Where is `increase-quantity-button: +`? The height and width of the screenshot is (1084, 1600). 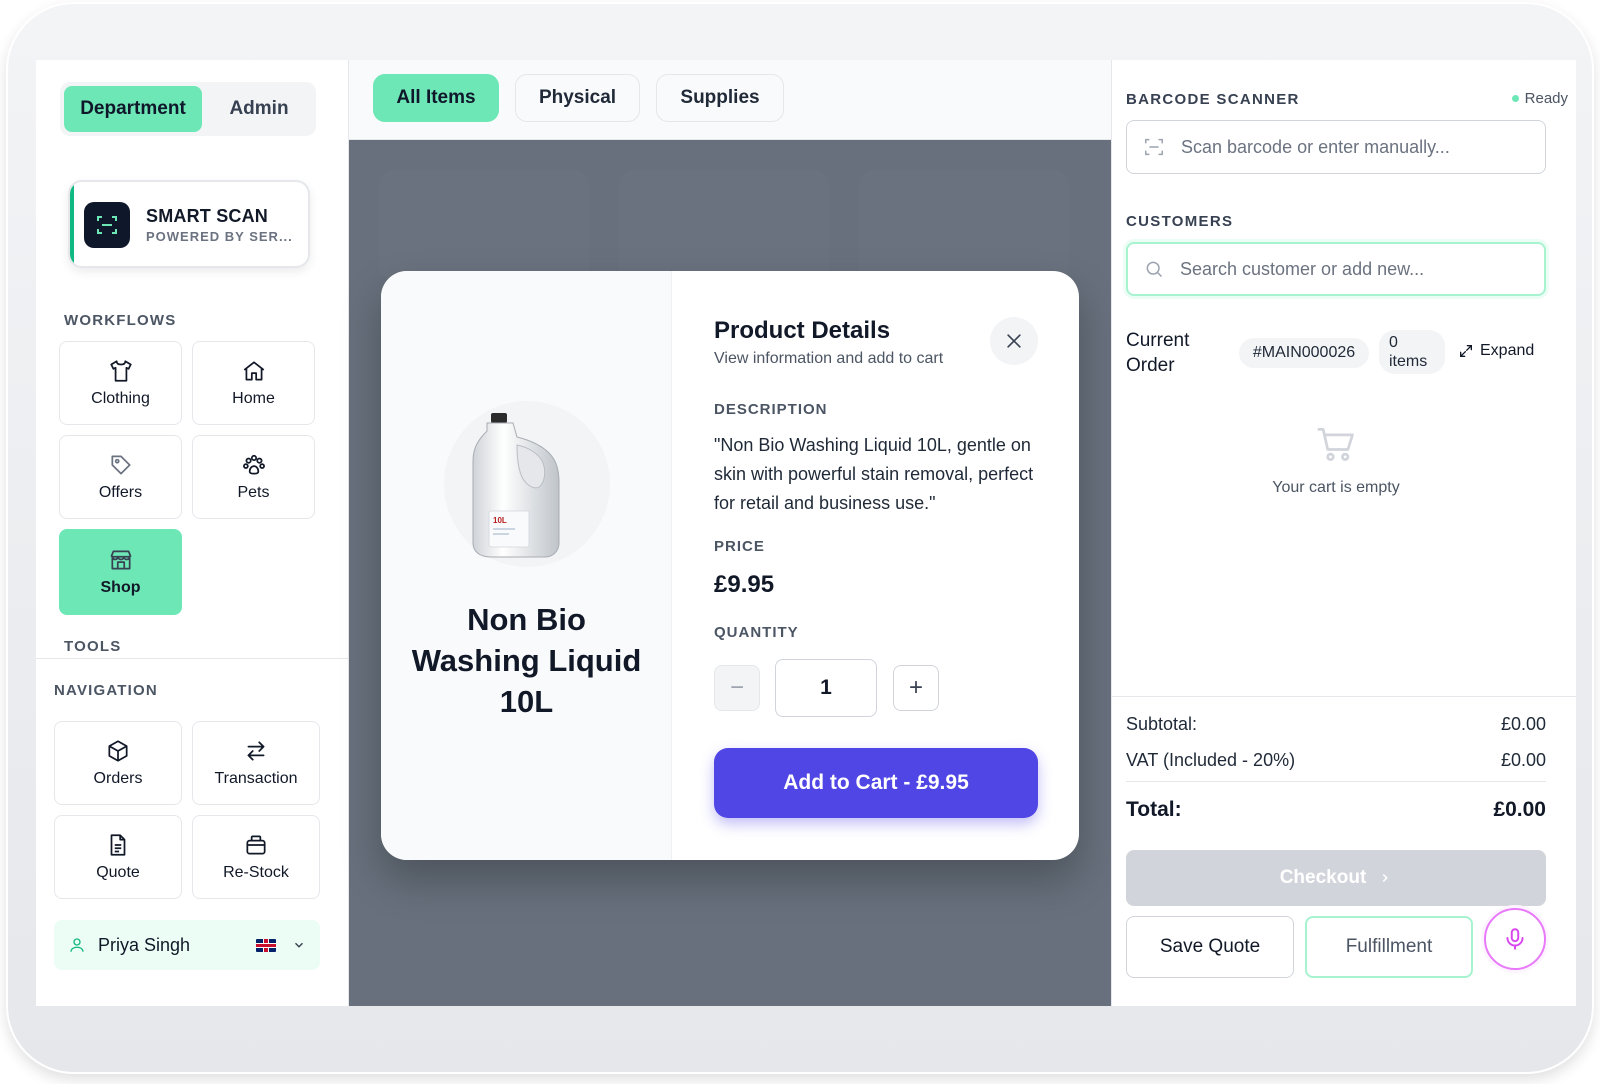 increase-quantity-button: + is located at coordinates (916, 688).